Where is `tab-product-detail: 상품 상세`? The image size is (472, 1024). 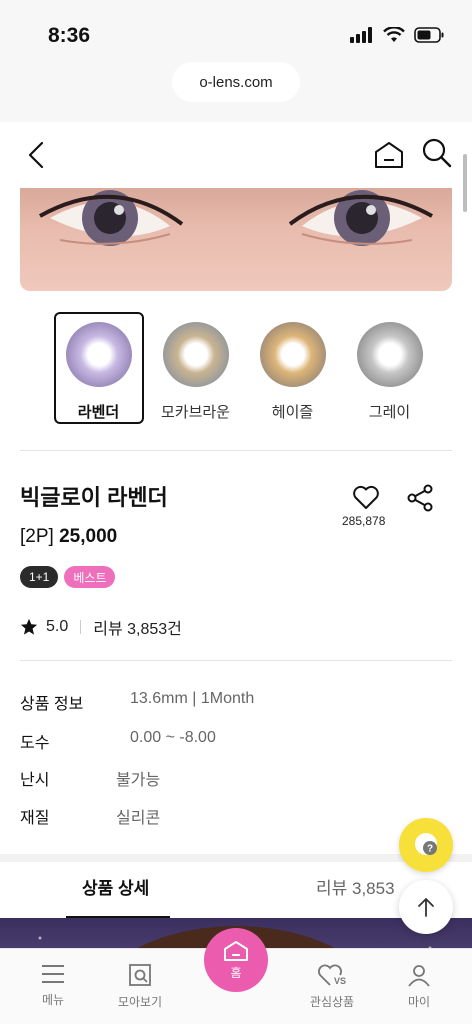 tab-product-detail: 상품 상세 is located at coordinates (115, 886).